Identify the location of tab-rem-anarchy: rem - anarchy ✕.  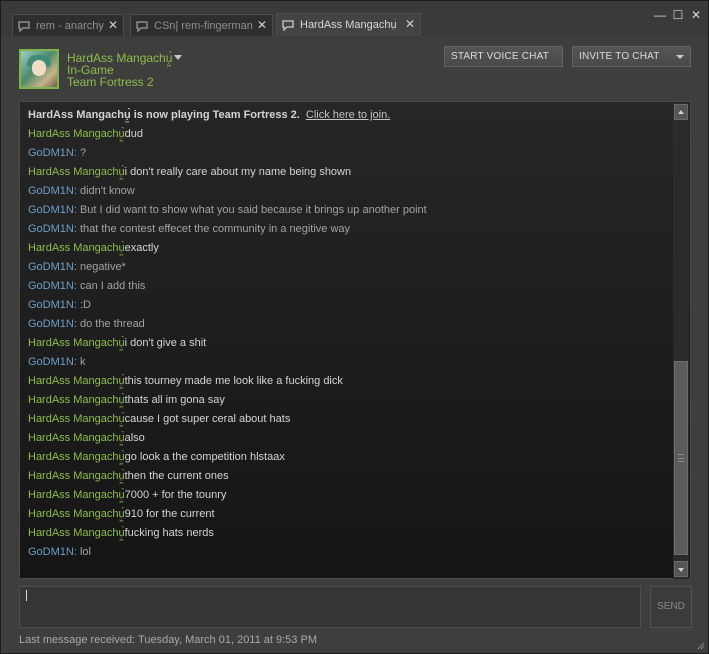
(68, 25).